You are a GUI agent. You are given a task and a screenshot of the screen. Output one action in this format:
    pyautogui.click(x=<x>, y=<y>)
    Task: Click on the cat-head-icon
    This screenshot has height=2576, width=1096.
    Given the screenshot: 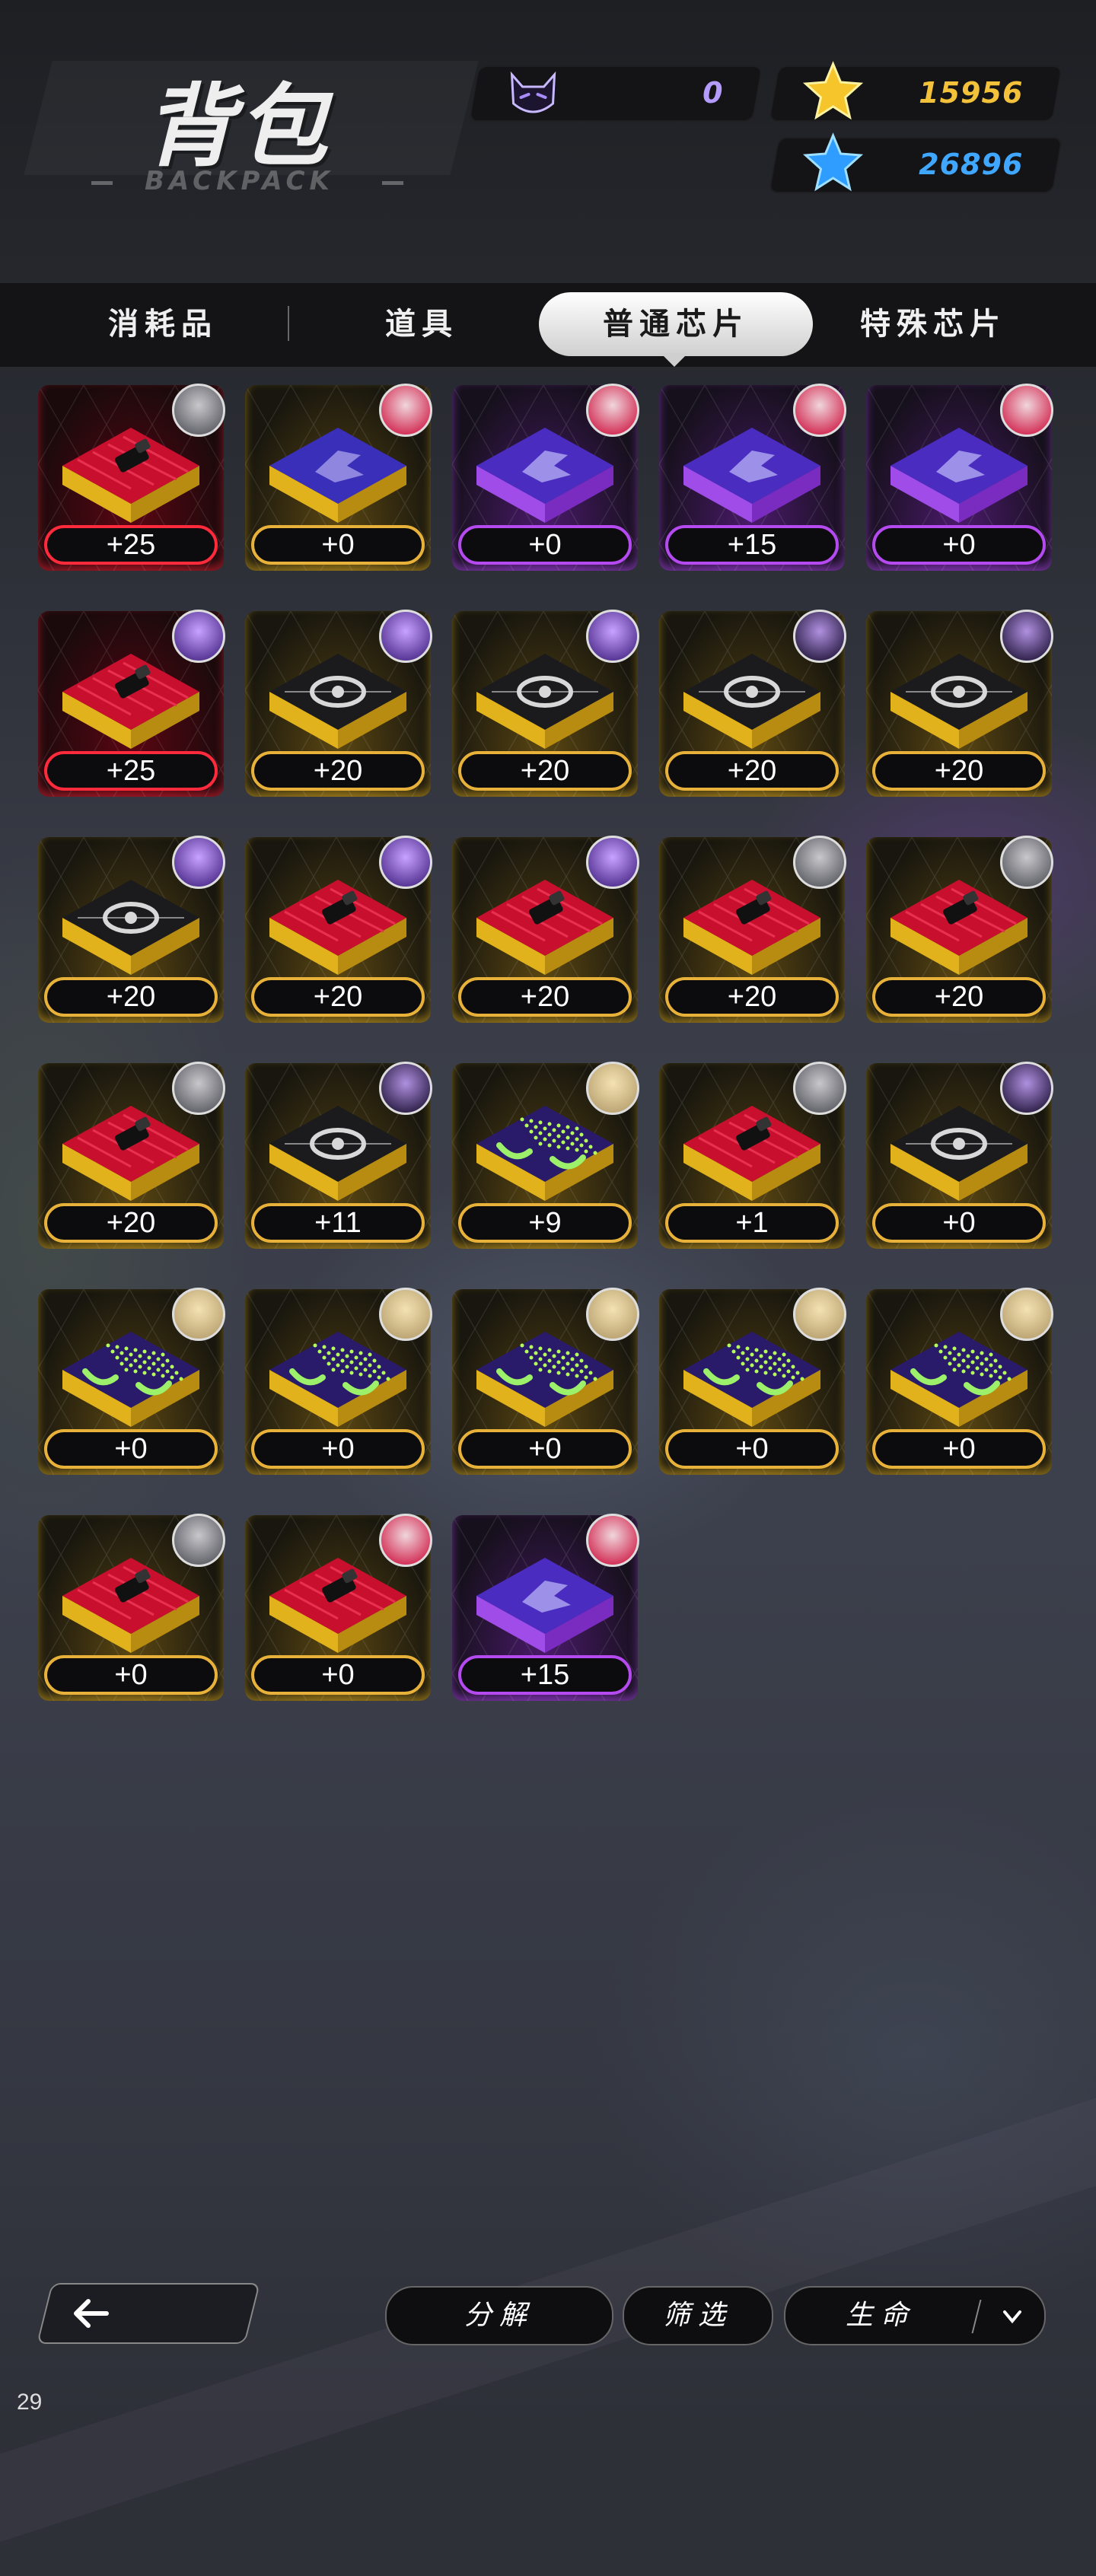 What is the action you would take?
    pyautogui.click(x=533, y=92)
    